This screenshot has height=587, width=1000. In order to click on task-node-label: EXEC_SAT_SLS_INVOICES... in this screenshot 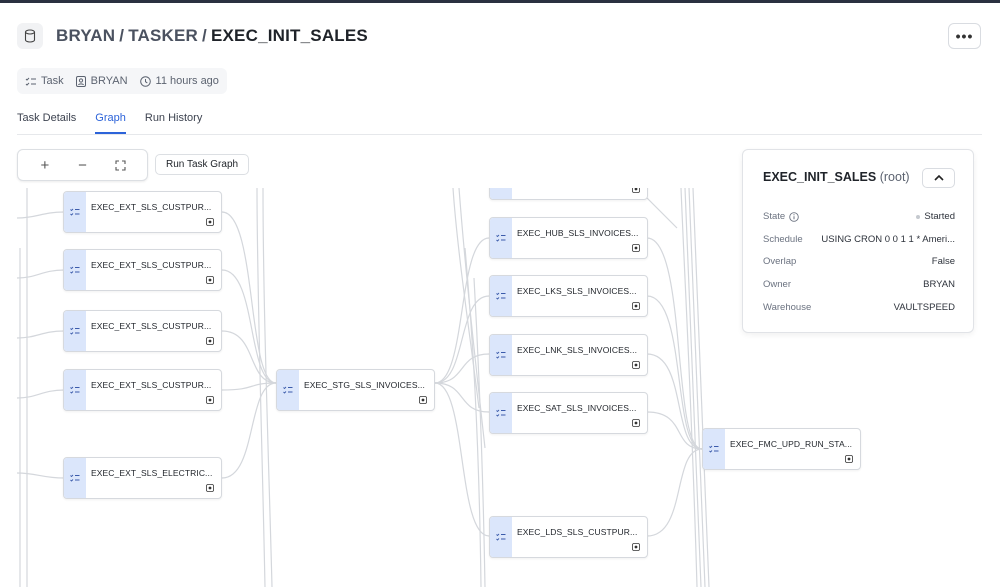, I will do `click(577, 408)`.